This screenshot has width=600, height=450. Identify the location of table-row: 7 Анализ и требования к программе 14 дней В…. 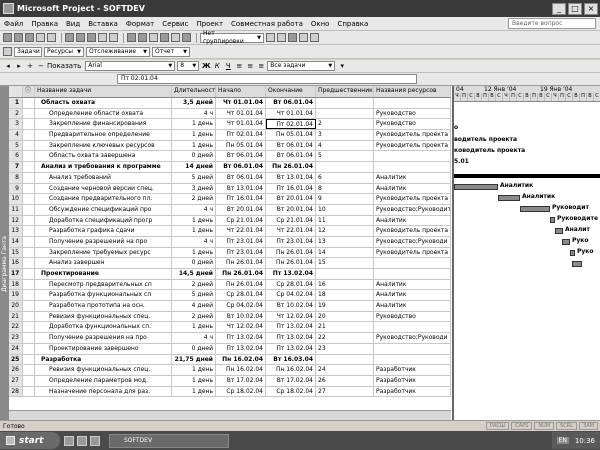
(230, 167).